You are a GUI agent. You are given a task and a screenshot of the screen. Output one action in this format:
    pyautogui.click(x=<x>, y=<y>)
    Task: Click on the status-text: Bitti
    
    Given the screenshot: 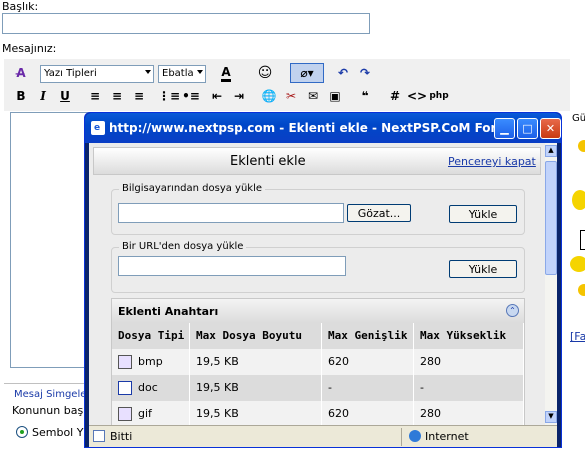 What is the action you would take?
    pyautogui.click(x=121, y=436)
    